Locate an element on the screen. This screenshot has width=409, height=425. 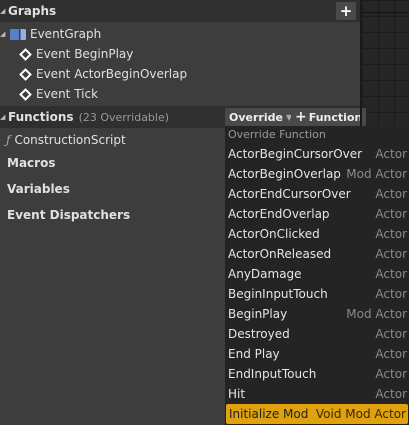
menu-item-override: ActorOnClicked Actor is located at coordinates (317, 234).